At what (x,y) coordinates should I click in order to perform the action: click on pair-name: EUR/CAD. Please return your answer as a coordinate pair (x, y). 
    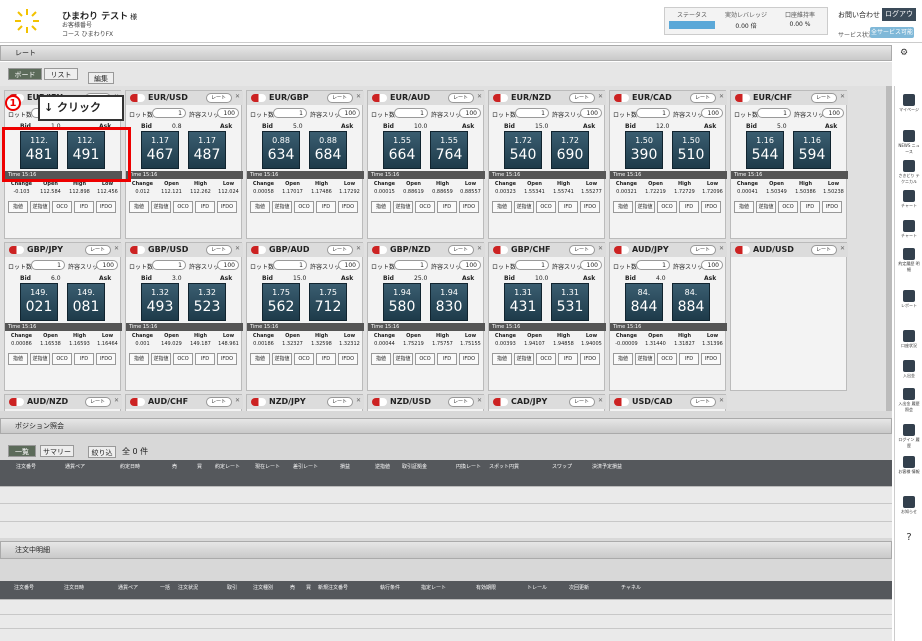
    Looking at the image, I should click on (652, 97).